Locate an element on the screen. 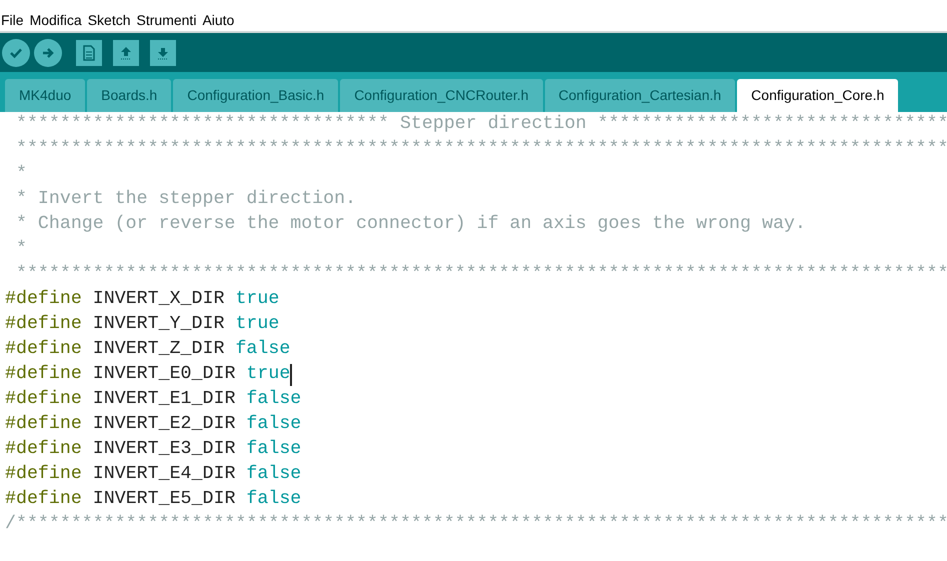 The width and height of the screenshot is (947, 561). menu-item: Modifica is located at coordinates (56, 20).